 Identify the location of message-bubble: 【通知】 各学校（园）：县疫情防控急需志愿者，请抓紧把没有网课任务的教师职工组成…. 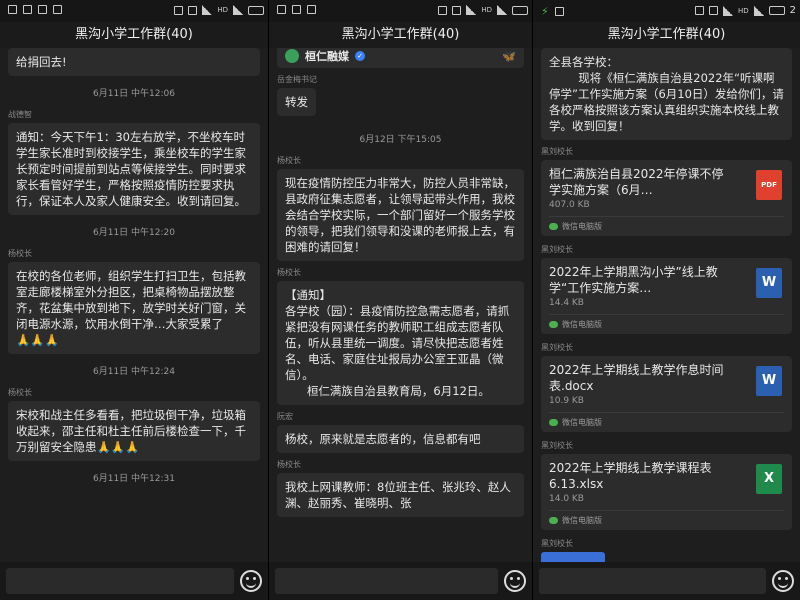
(400, 343).